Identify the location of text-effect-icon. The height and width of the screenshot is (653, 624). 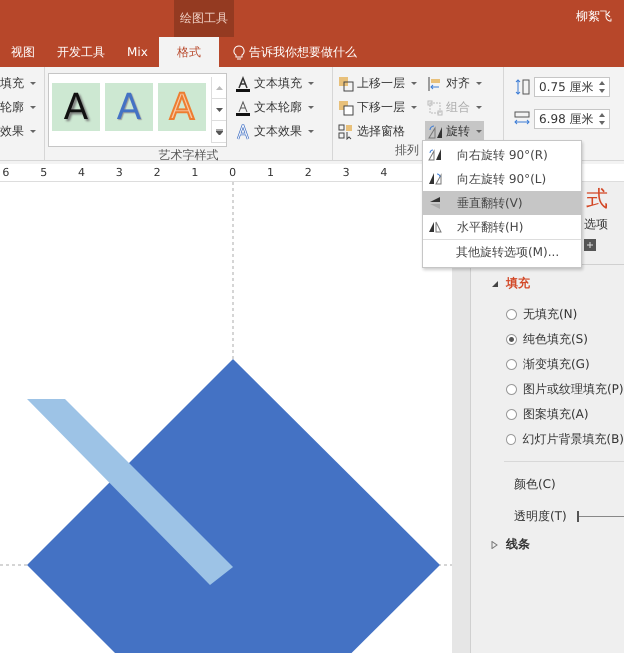
(243, 132).